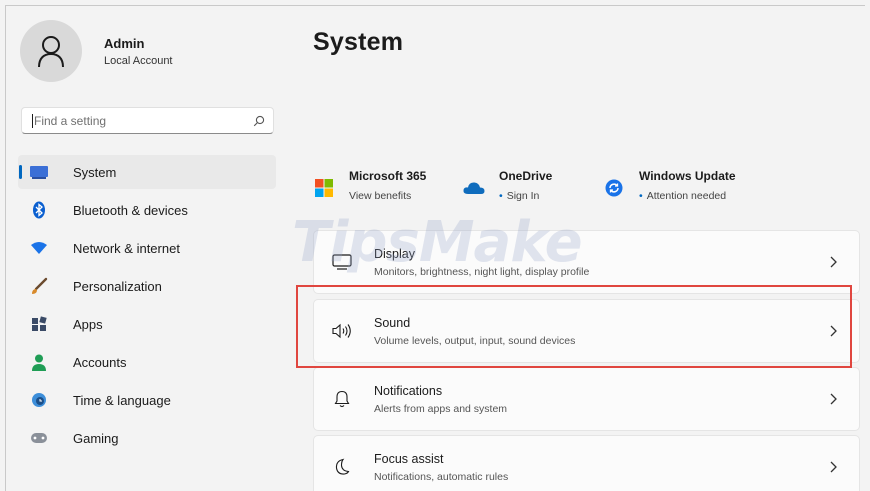 The width and height of the screenshot is (870, 491). What do you see at coordinates (100, 362) in the screenshot?
I see `sidebar-item-label: Accounts` at bounding box center [100, 362].